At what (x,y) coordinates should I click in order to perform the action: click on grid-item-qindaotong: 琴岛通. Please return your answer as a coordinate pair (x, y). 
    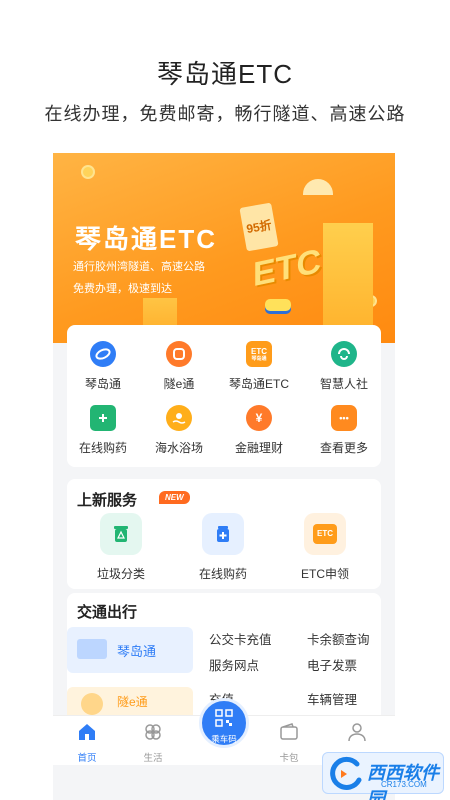
    Looking at the image, I should click on (103, 366).